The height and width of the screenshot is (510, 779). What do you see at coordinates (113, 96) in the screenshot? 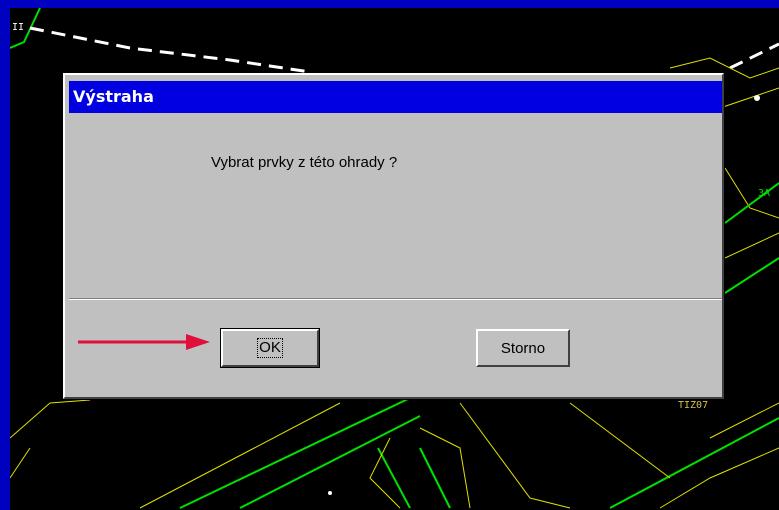
I see `dialog-title: Výstraha` at bounding box center [113, 96].